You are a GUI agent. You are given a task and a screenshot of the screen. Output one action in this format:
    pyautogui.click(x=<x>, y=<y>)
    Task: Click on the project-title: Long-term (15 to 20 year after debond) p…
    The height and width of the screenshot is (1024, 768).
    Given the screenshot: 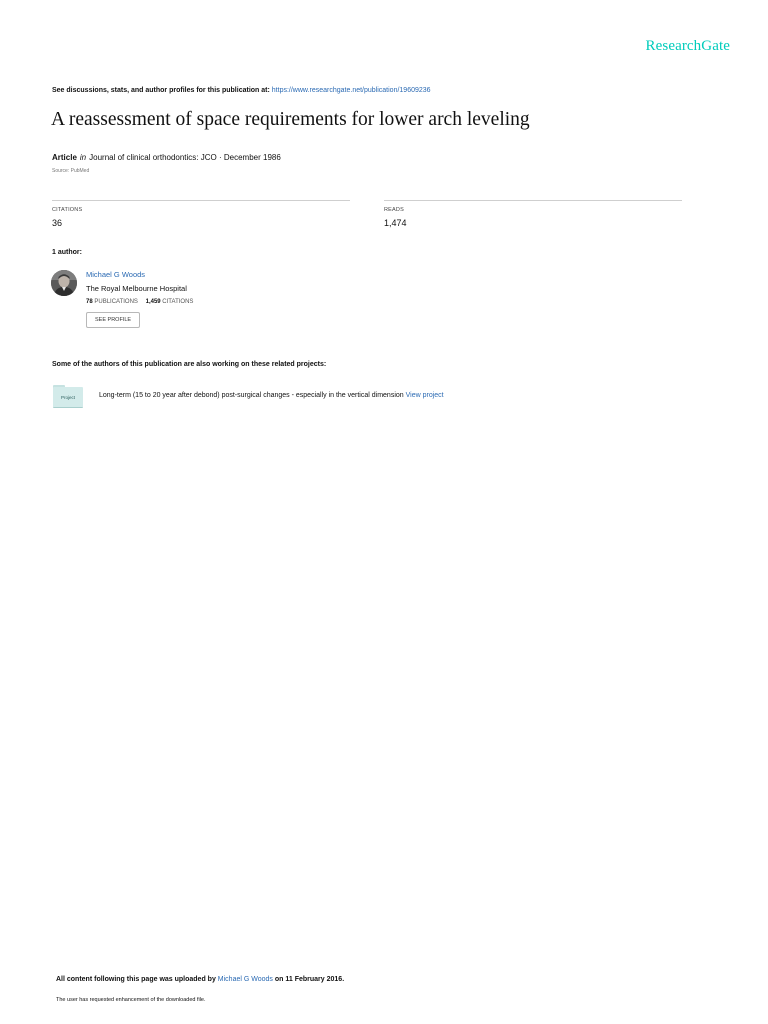 What is the action you would take?
    pyautogui.click(x=251, y=395)
    